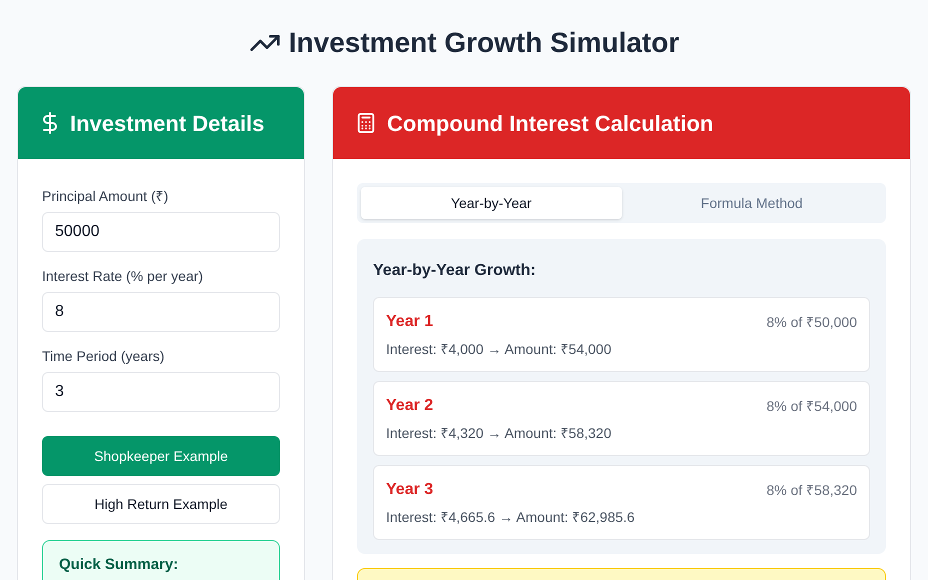  What do you see at coordinates (410, 490) in the screenshot?
I see `year-label: Year 3` at bounding box center [410, 490].